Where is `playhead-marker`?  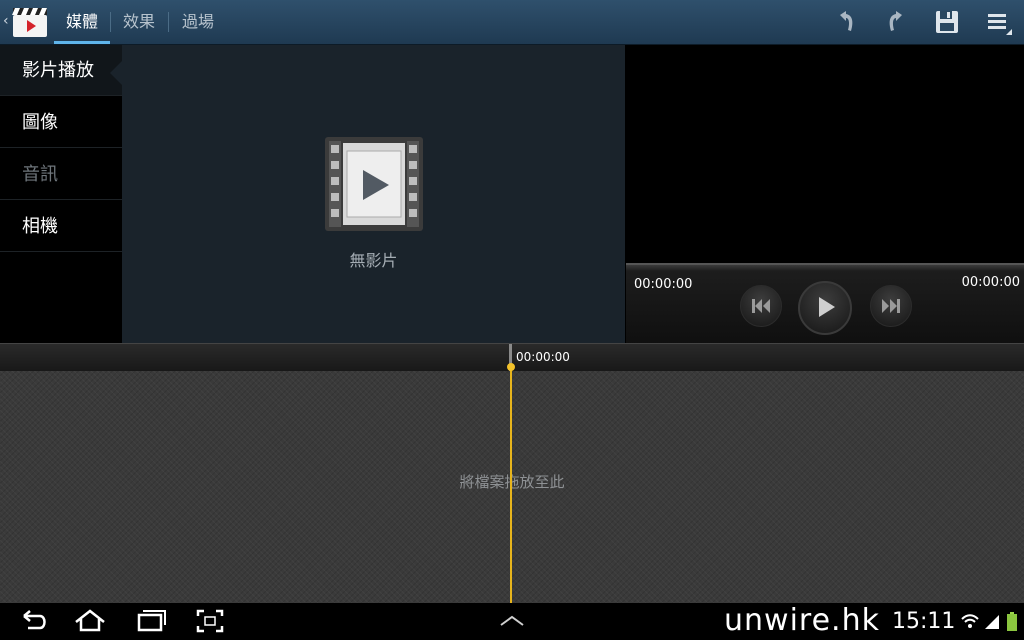 playhead-marker is located at coordinates (511, 367).